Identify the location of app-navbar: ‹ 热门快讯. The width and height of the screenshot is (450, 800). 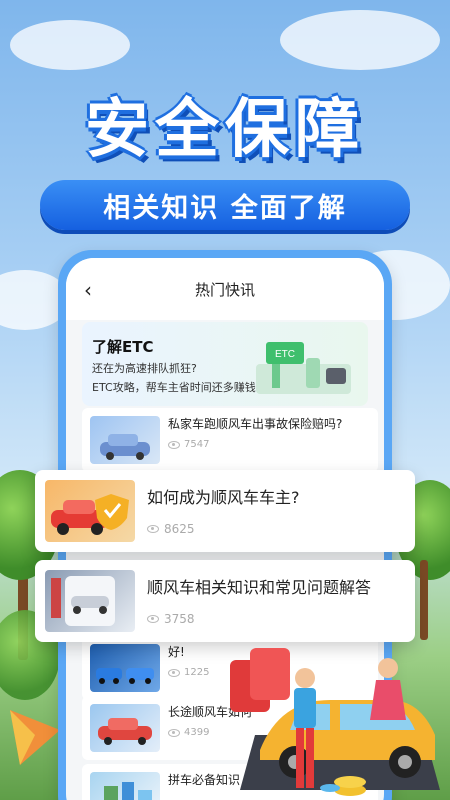
(225, 289).